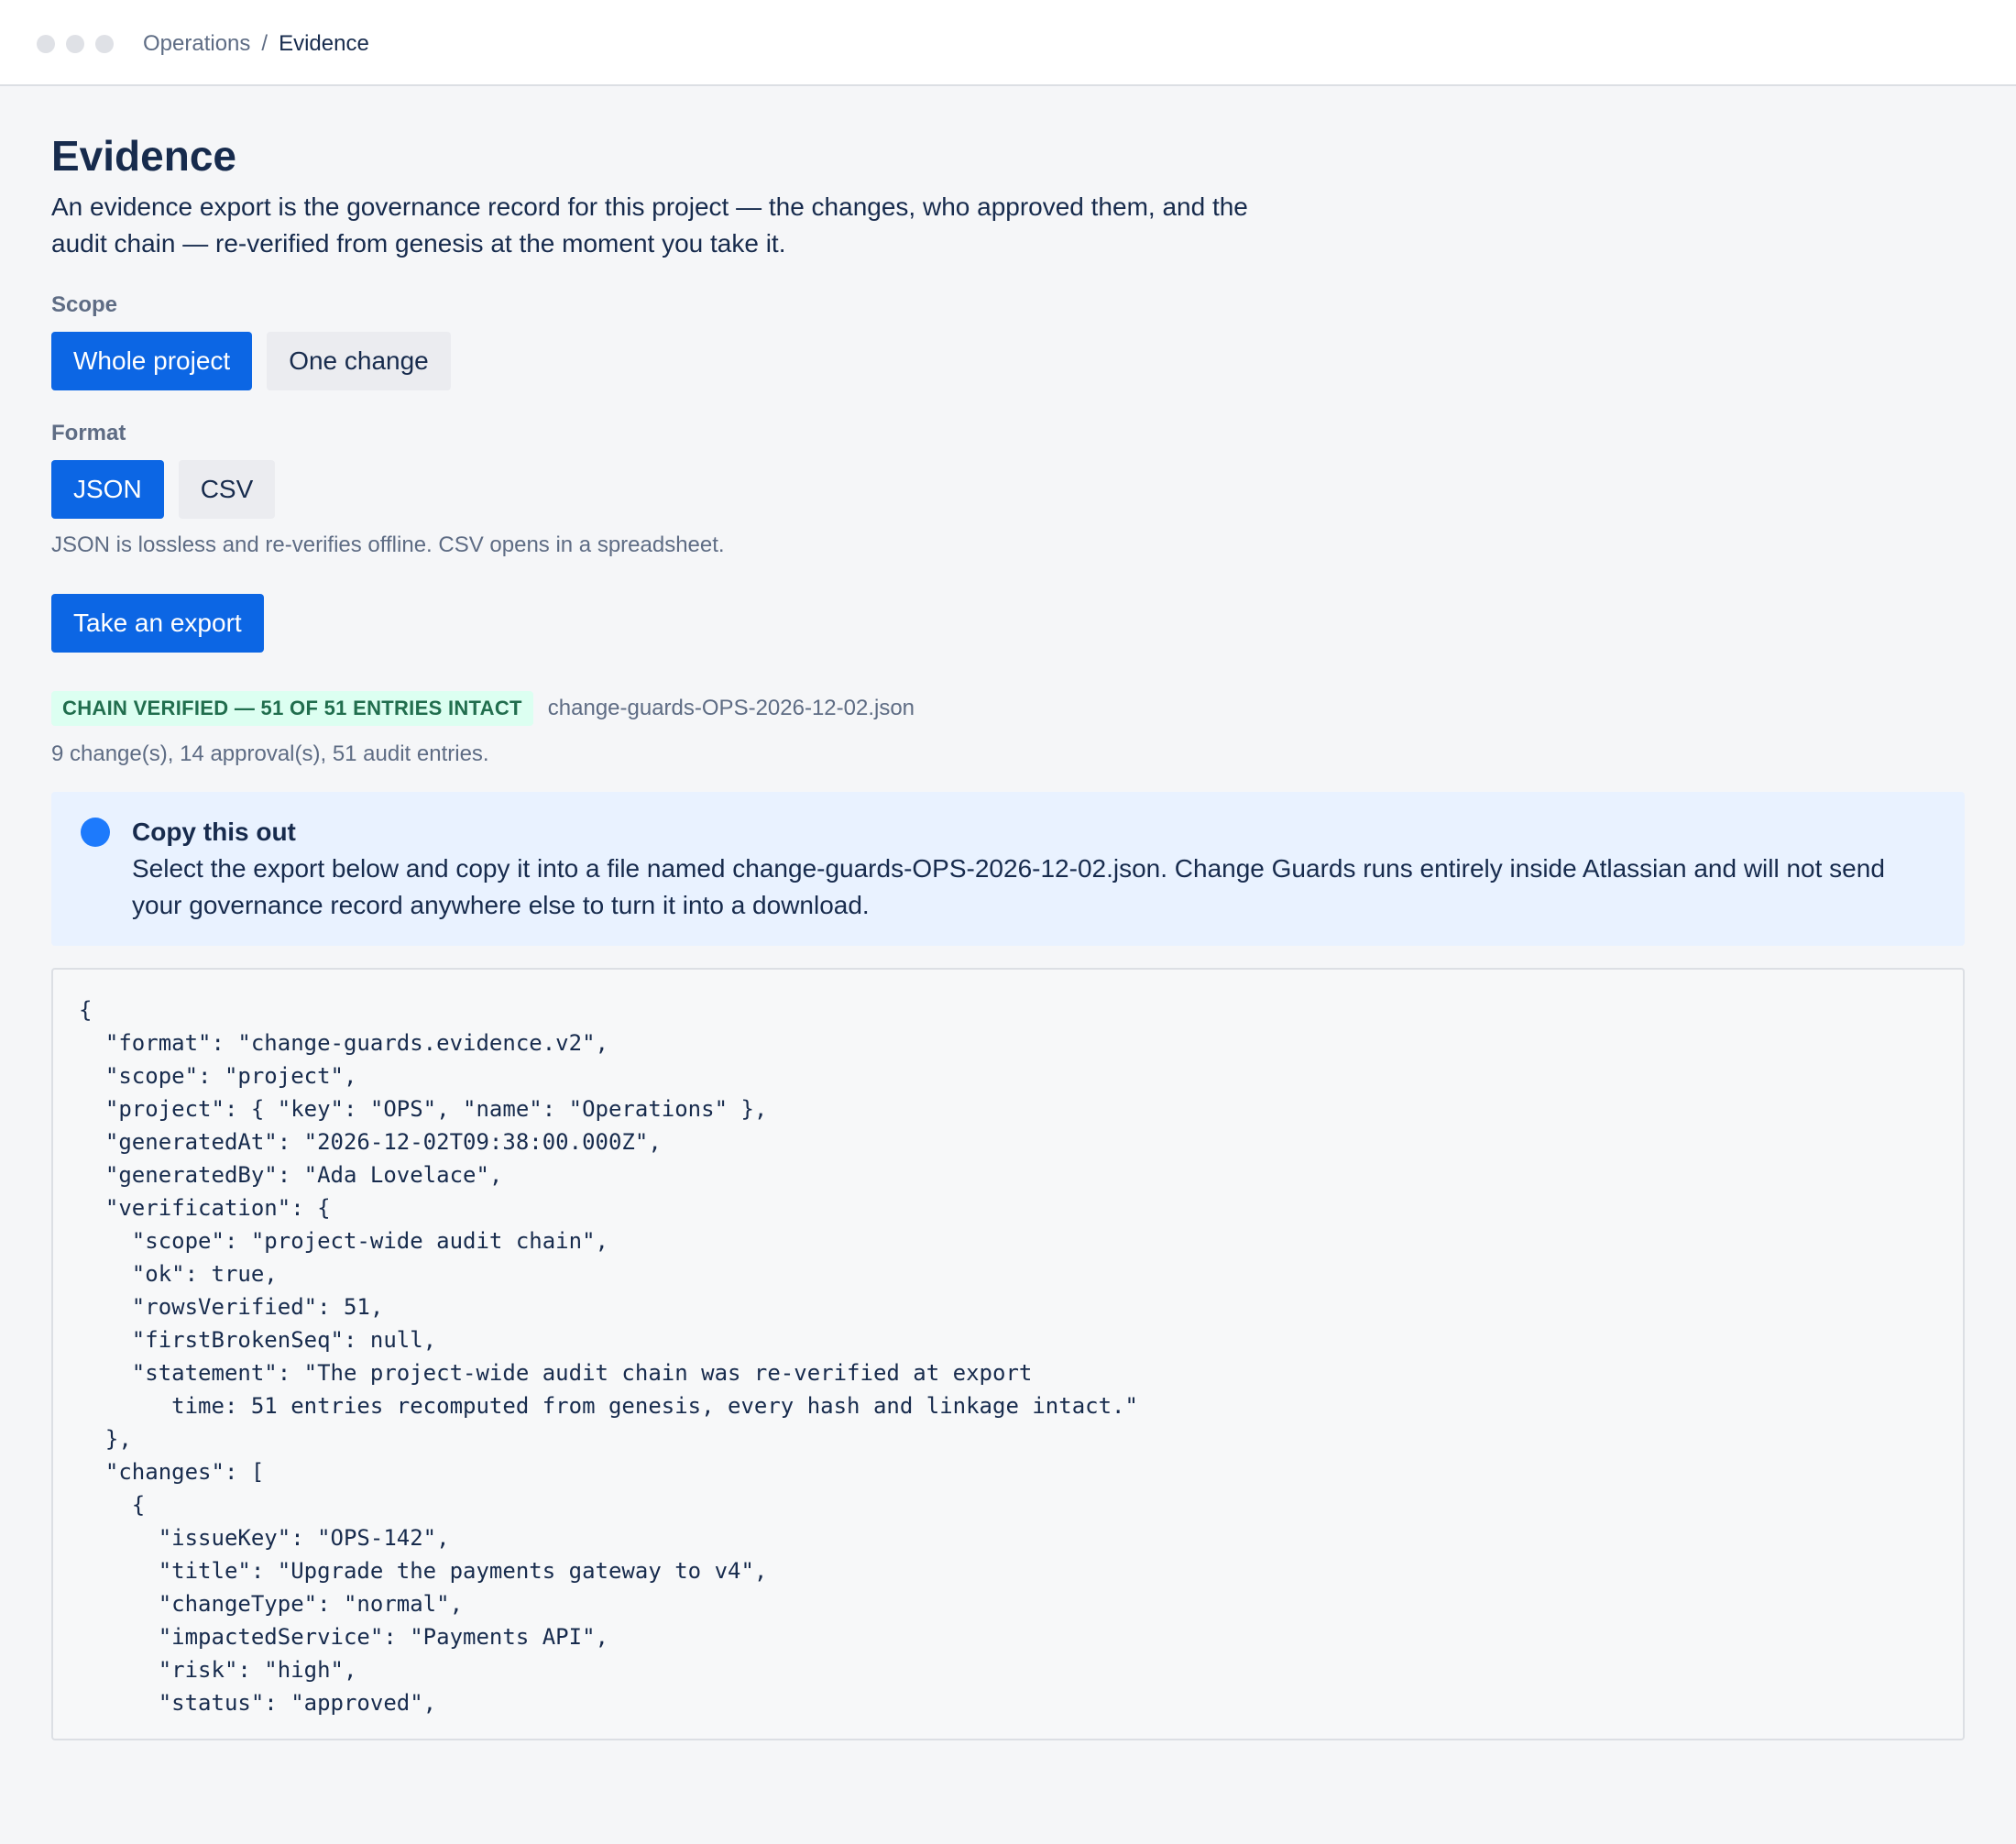 This screenshot has width=2016, height=1844. What do you see at coordinates (107, 489) in the screenshot?
I see `format-json-button: JSON` at bounding box center [107, 489].